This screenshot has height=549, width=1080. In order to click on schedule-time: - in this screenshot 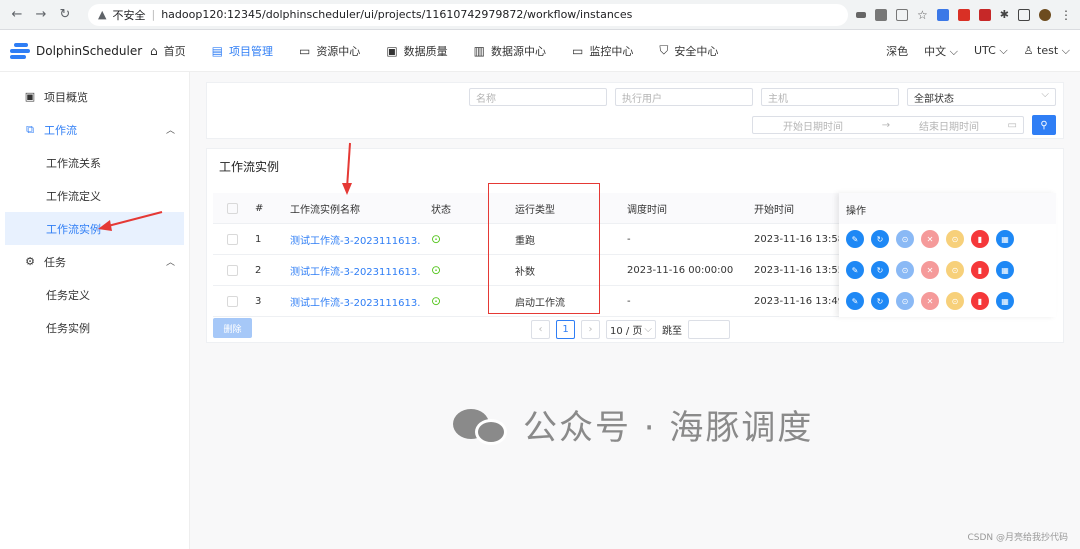, I will do `click(629, 301)`.